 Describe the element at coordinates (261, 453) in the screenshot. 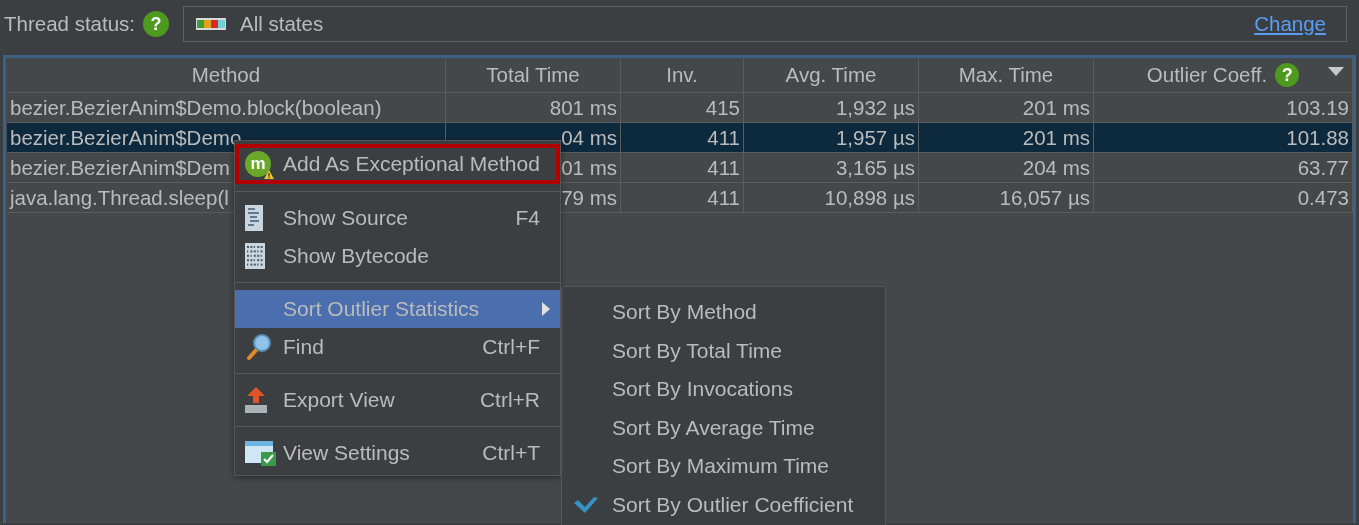

I see `window-check-icon` at that location.